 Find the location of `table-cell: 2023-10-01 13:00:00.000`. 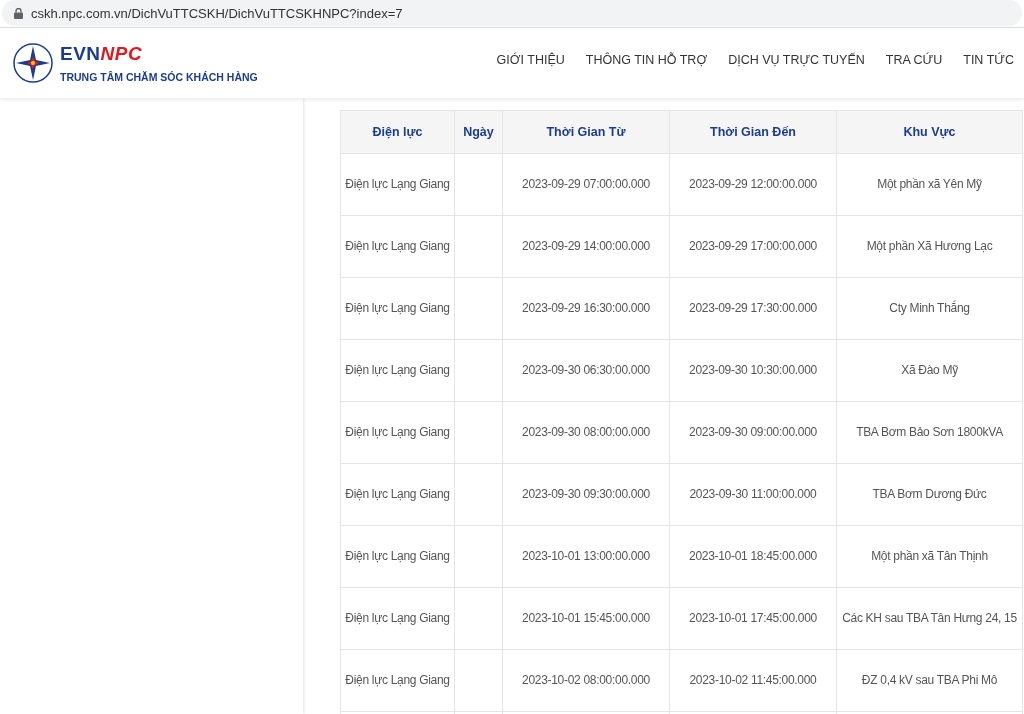

table-cell: 2023-10-01 13:00:00.000 is located at coordinates (586, 556).